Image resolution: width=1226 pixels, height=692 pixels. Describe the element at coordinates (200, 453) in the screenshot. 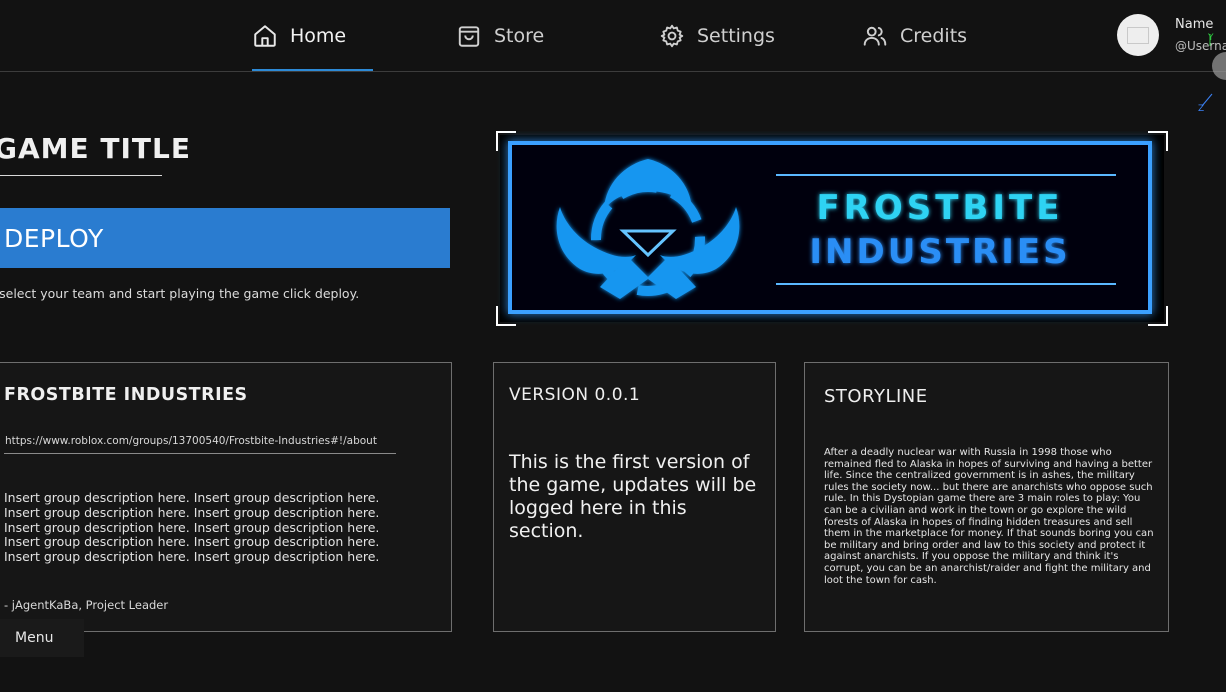

I see `url-divider` at that location.